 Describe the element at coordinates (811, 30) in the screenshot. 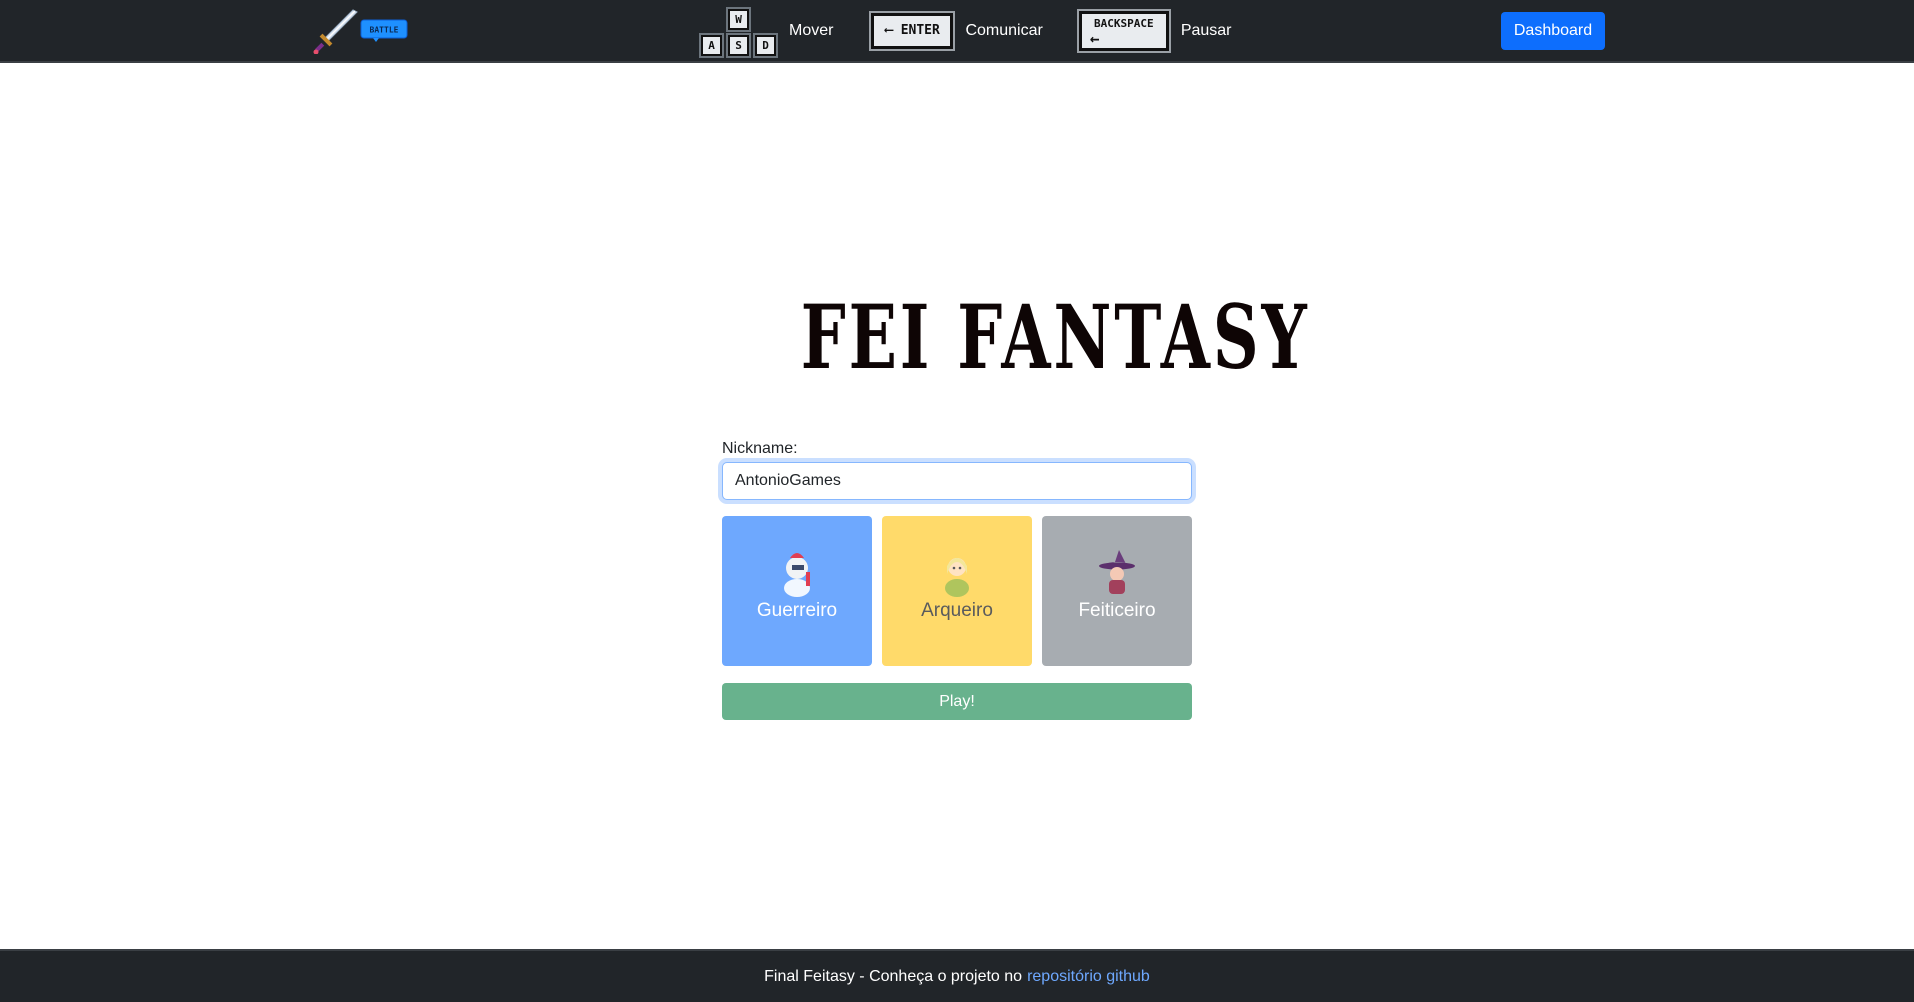

I see `control-label-move: Mover` at that location.